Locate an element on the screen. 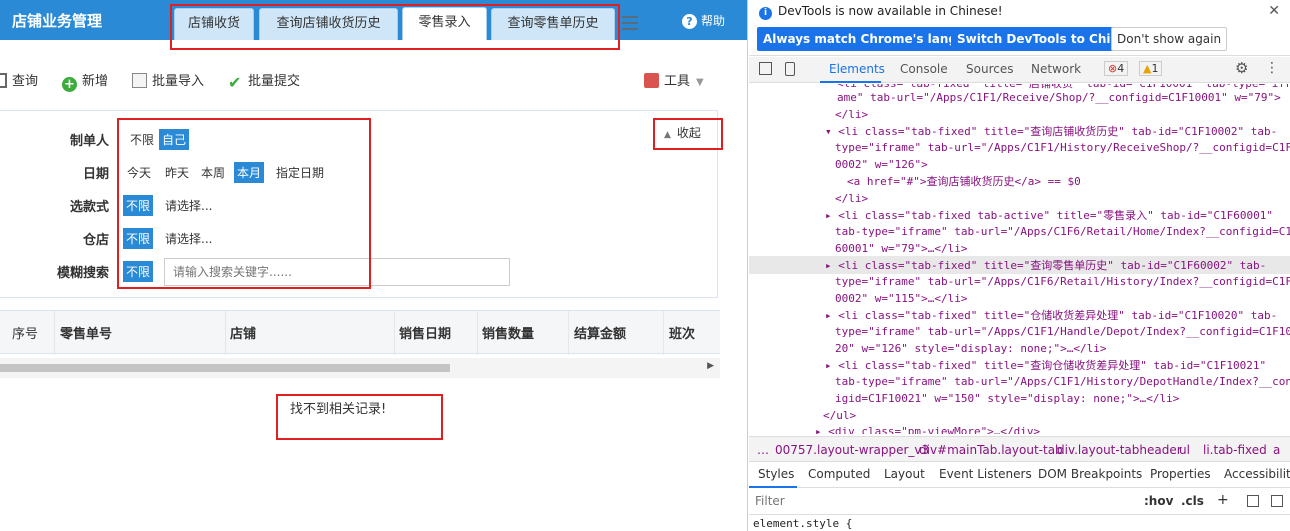 This screenshot has height=531, width=1290. breadcrumb-item: 00757.layout-wrapper_v3 is located at coordinates (852, 450).